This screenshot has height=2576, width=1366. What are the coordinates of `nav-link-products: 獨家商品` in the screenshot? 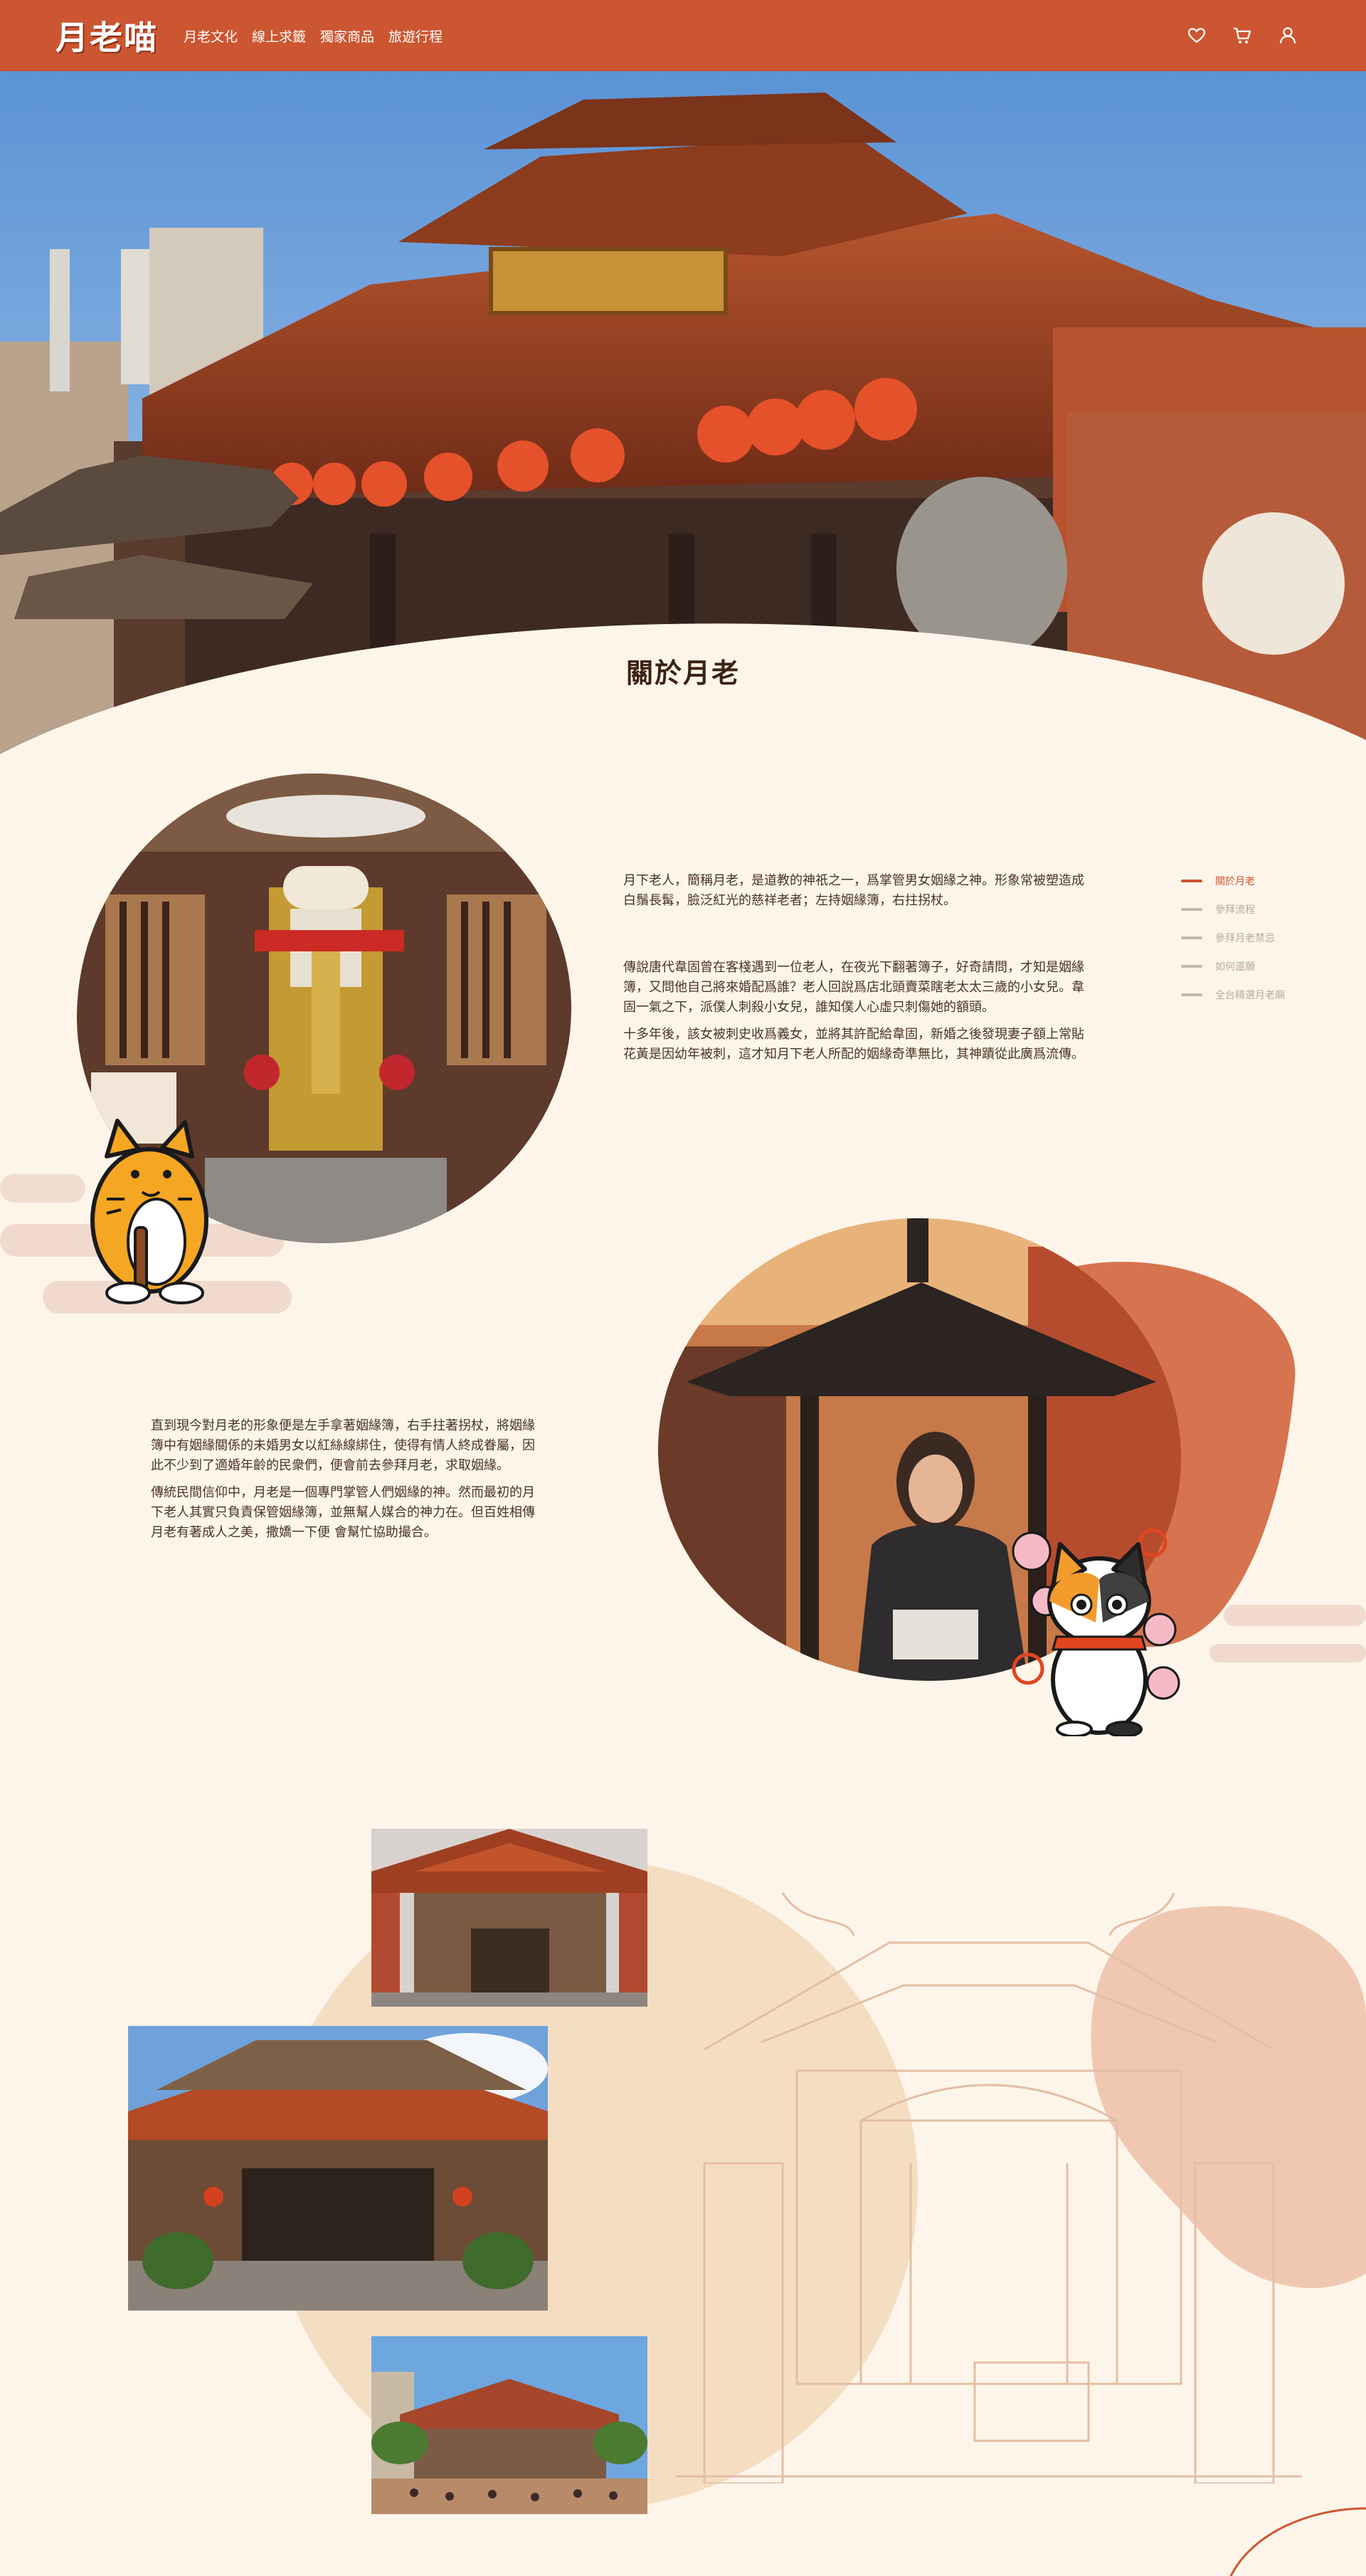 It's located at (347, 36).